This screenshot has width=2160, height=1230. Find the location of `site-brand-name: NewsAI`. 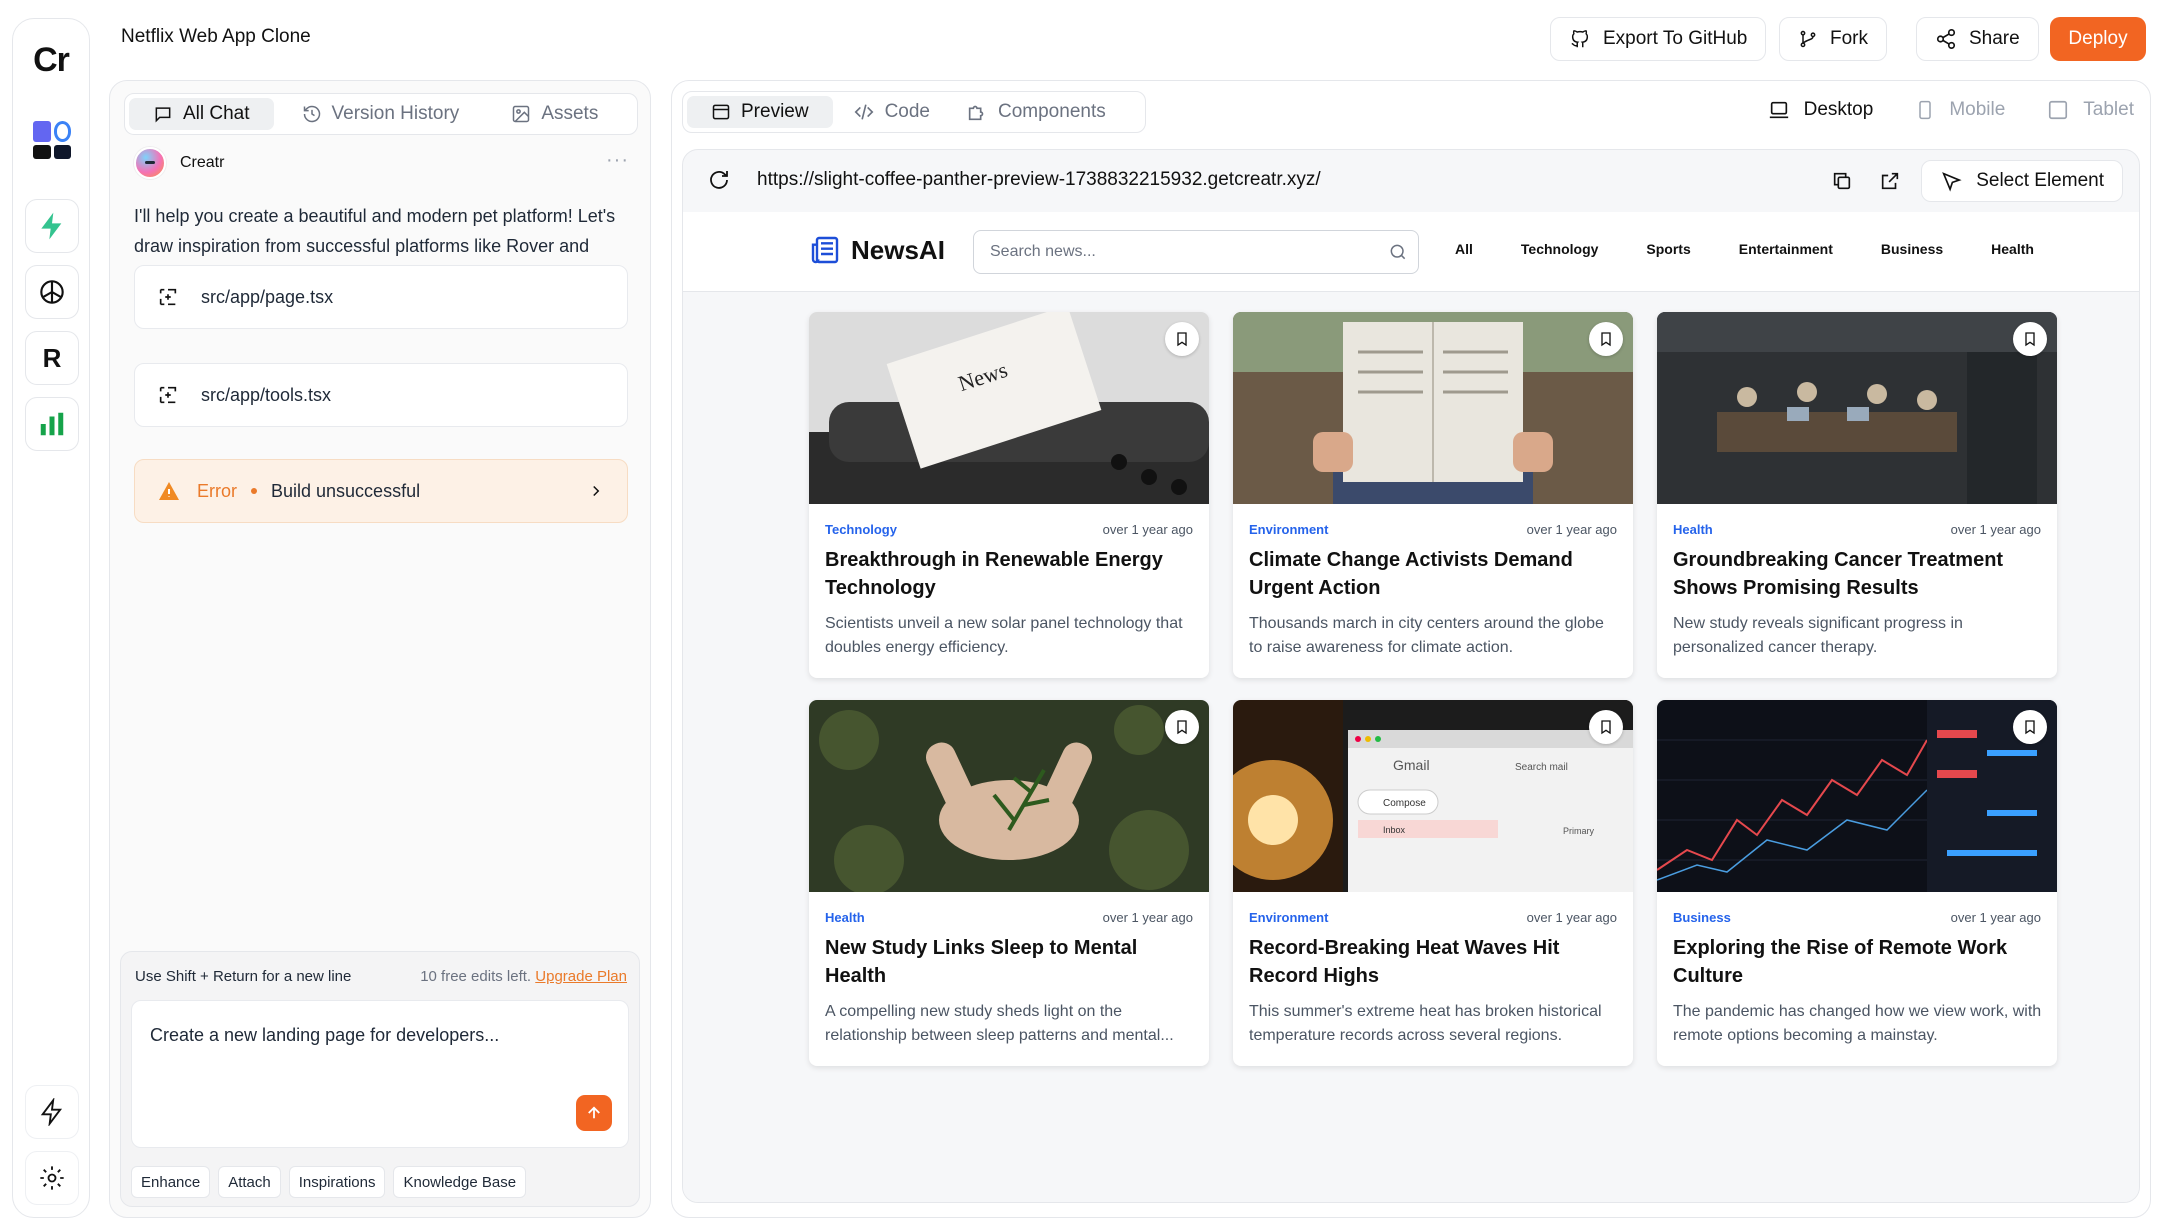

site-brand-name: NewsAI is located at coordinates (898, 249).